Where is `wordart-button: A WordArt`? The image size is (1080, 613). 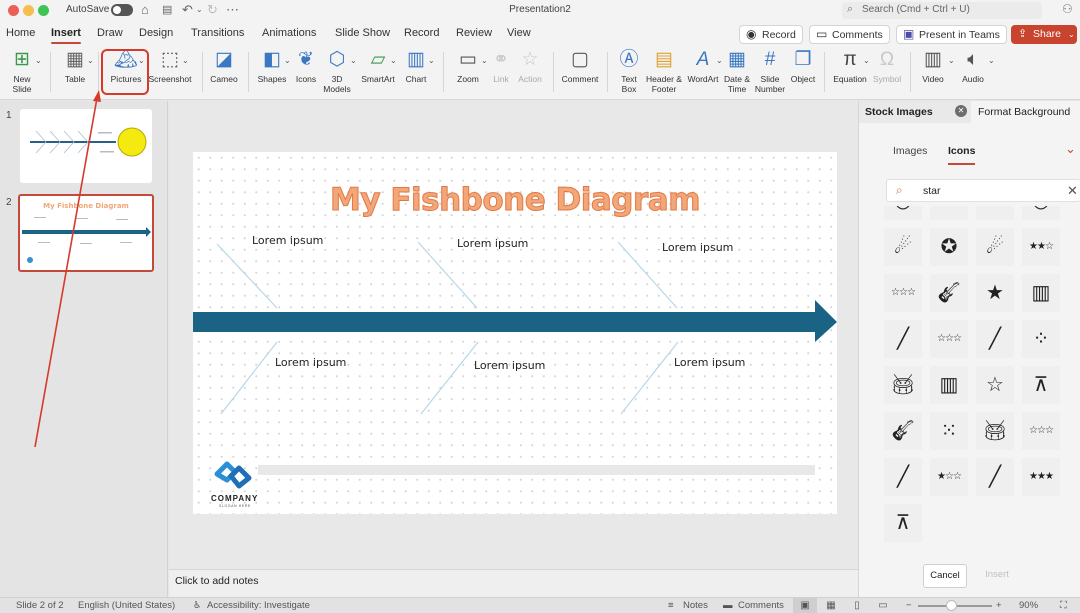 wordart-button: A WordArt is located at coordinates (703, 66).